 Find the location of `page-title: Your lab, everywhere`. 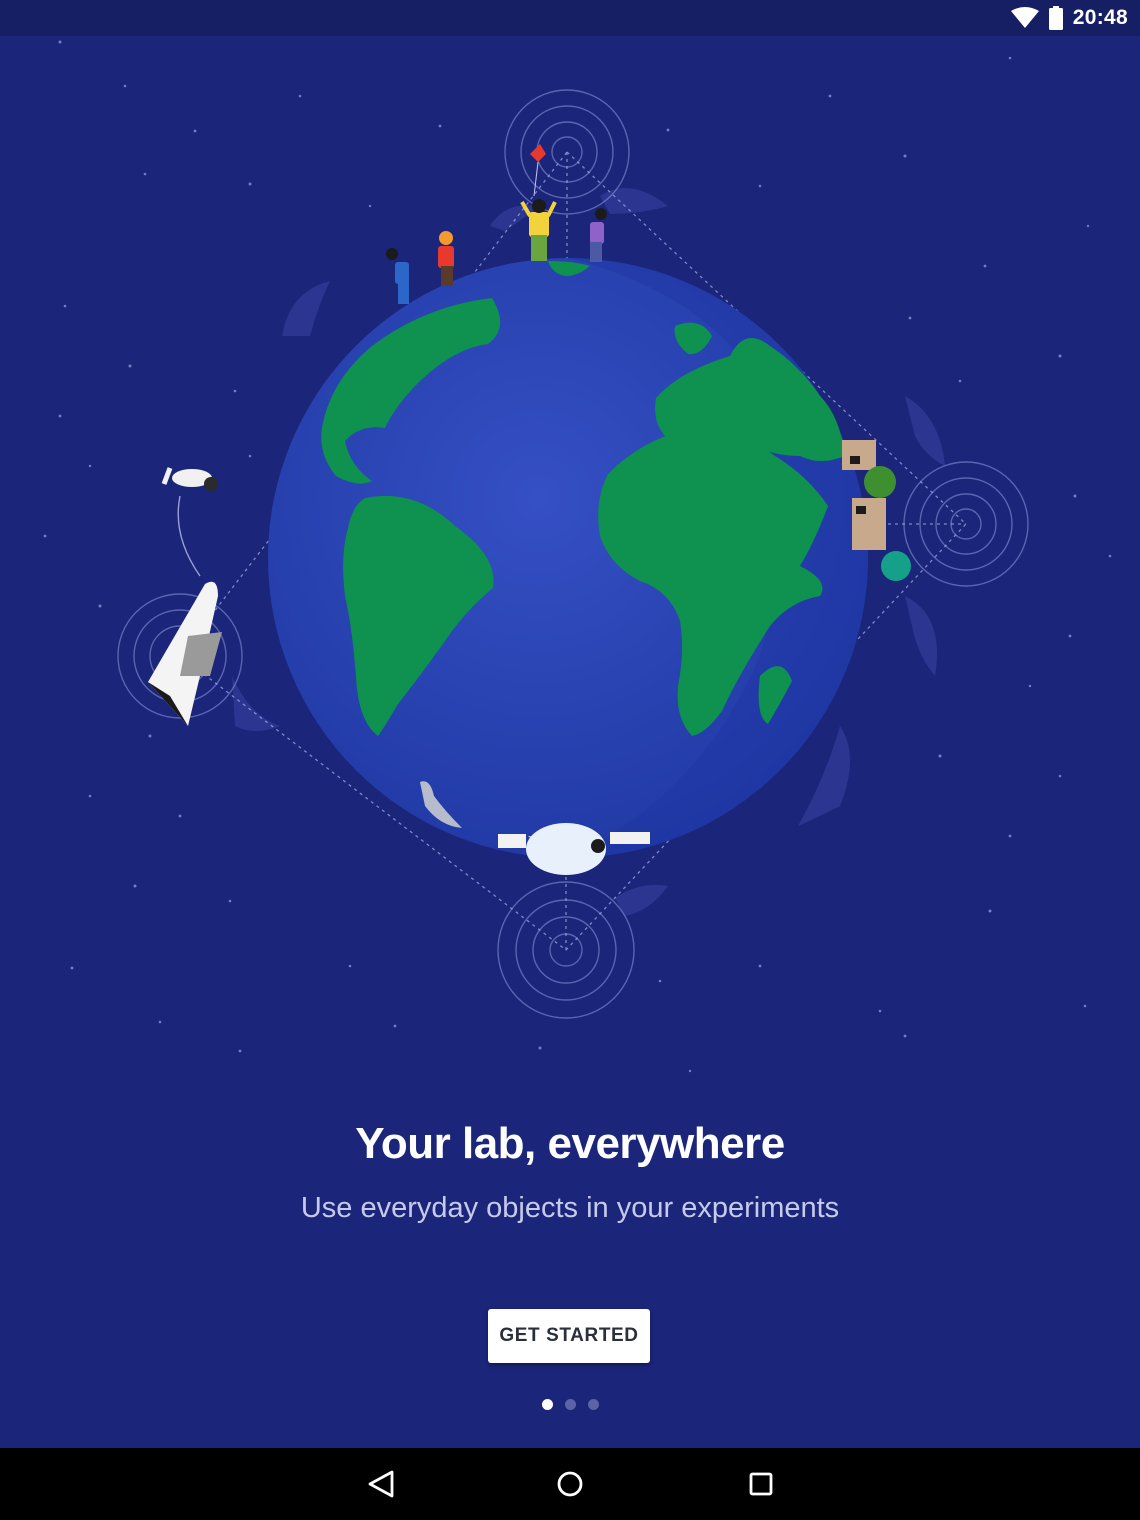

page-title: Your lab, everywhere is located at coordinates (570, 1143).